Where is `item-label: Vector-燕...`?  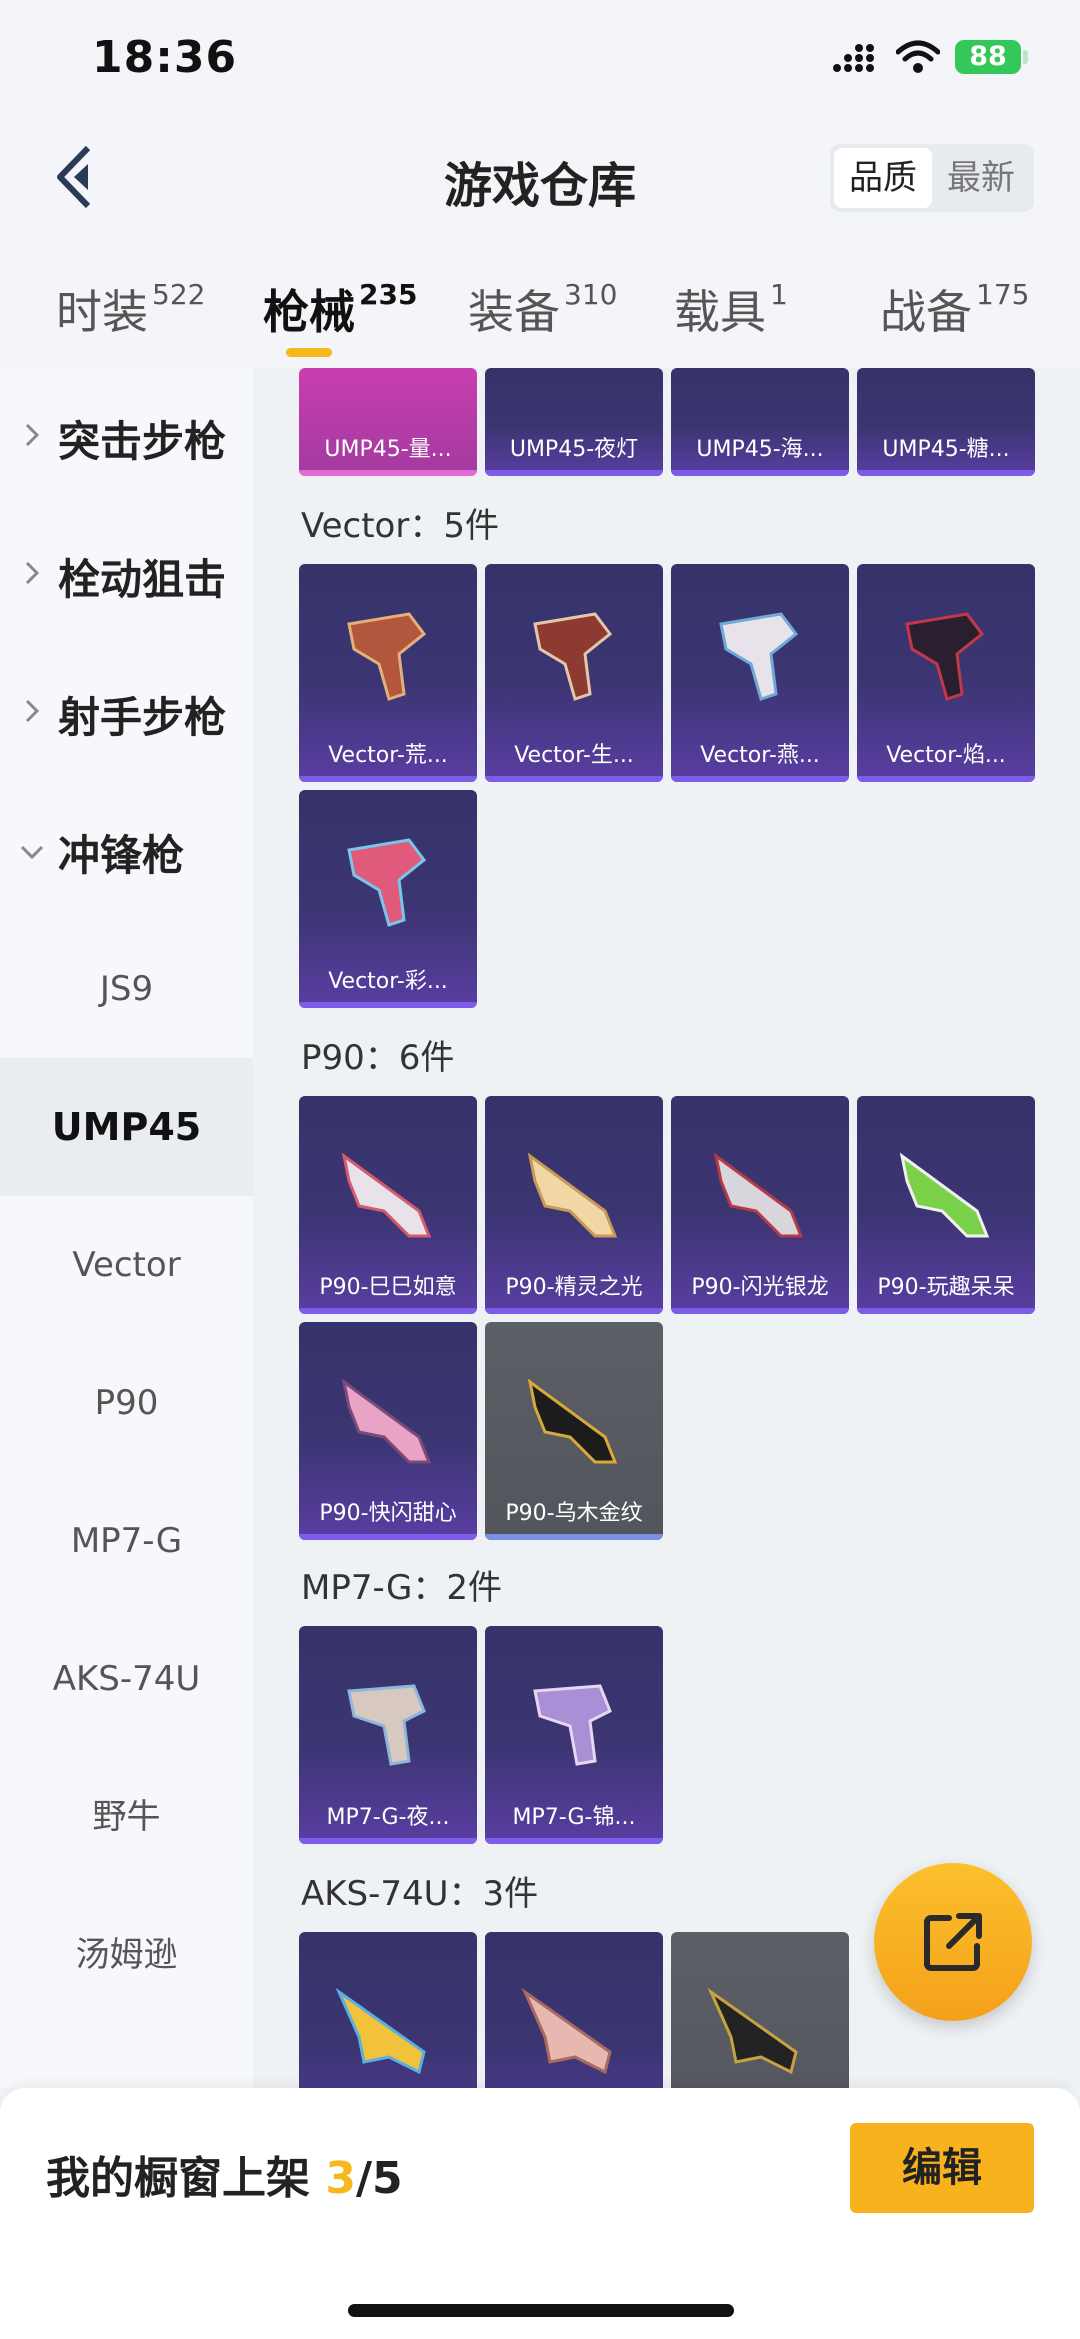 item-label: Vector-燕... is located at coordinates (760, 755).